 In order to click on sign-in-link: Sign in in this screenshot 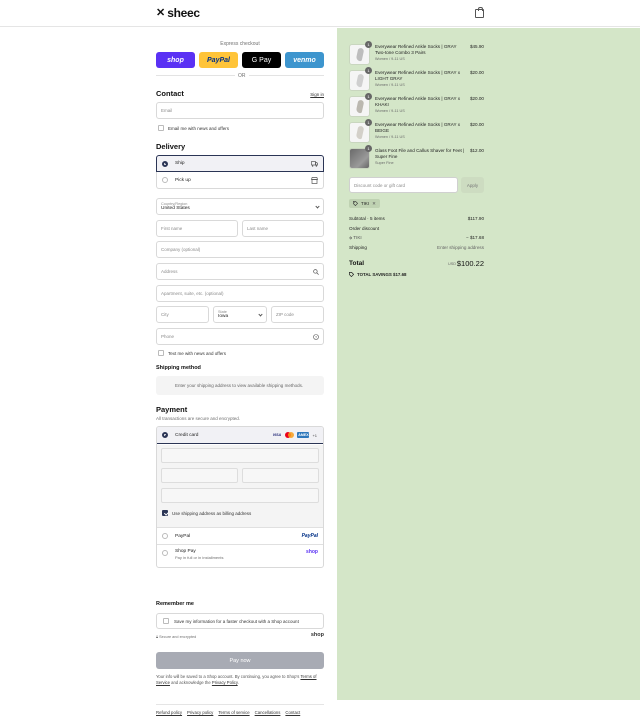, I will do `click(317, 94)`.